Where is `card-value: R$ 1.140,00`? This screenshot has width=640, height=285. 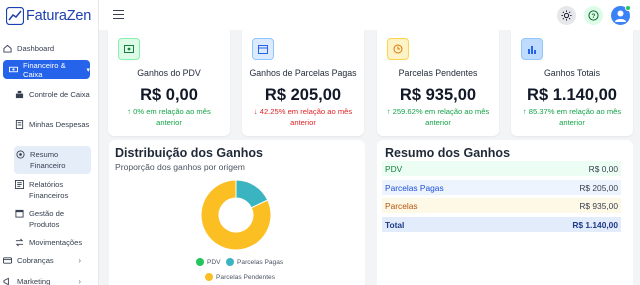
card-value: R$ 1.140,00 is located at coordinates (572, 95).